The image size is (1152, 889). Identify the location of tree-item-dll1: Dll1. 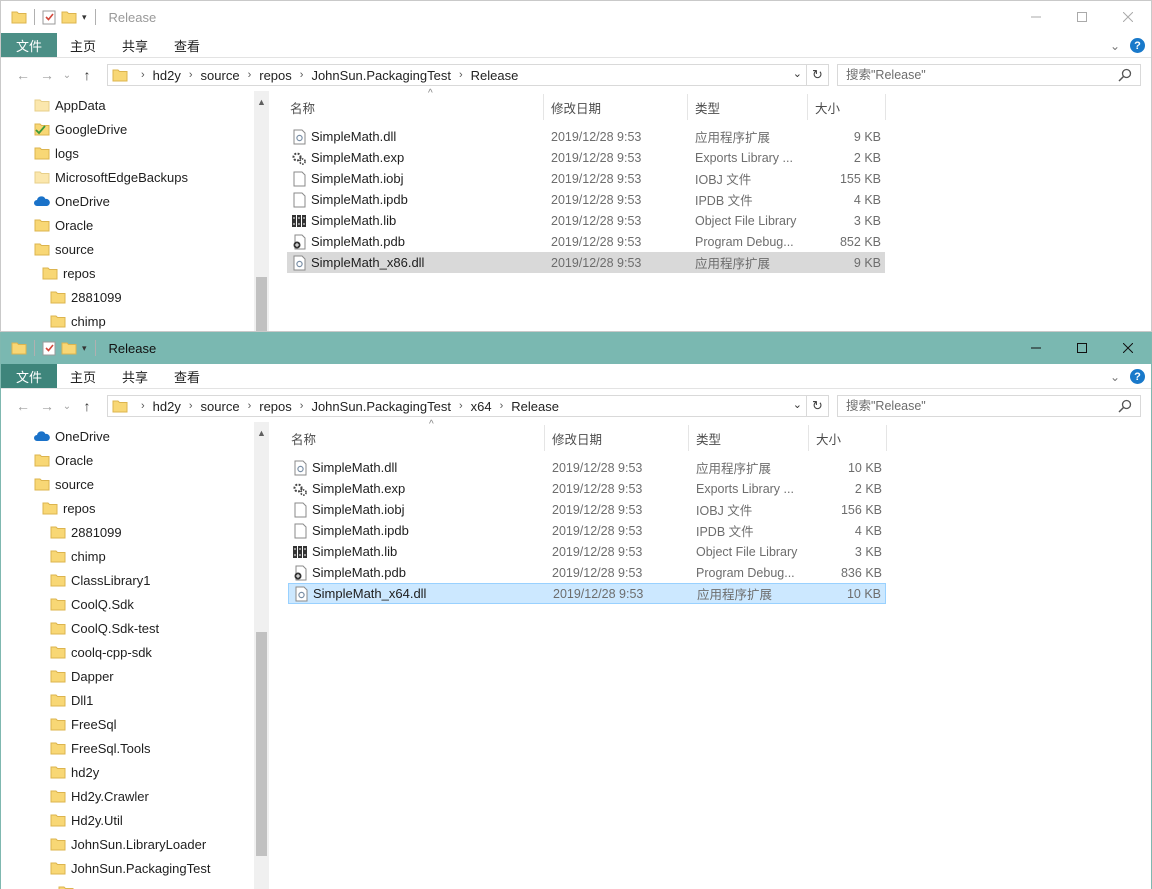
(71, 700).